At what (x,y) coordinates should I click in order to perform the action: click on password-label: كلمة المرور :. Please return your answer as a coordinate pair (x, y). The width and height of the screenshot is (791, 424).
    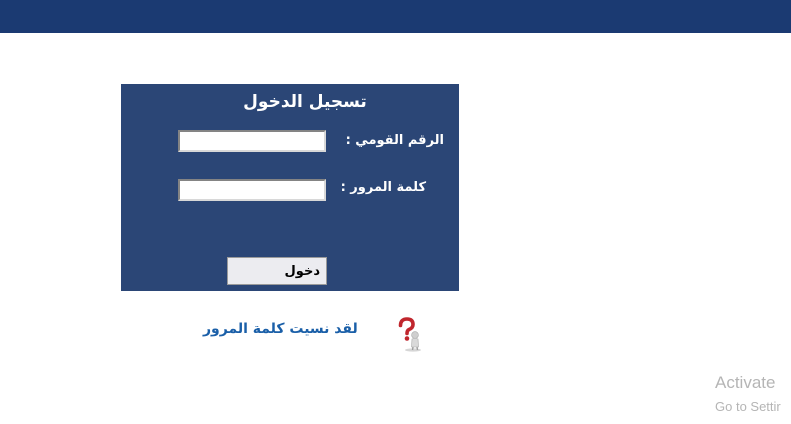
    Looking at the image, I should click on (383, 187).